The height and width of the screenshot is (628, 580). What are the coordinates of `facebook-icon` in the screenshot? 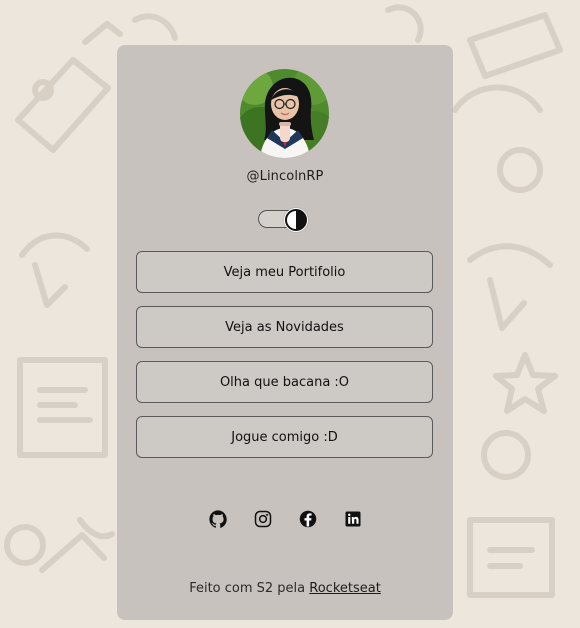 It's located at (308, 519).